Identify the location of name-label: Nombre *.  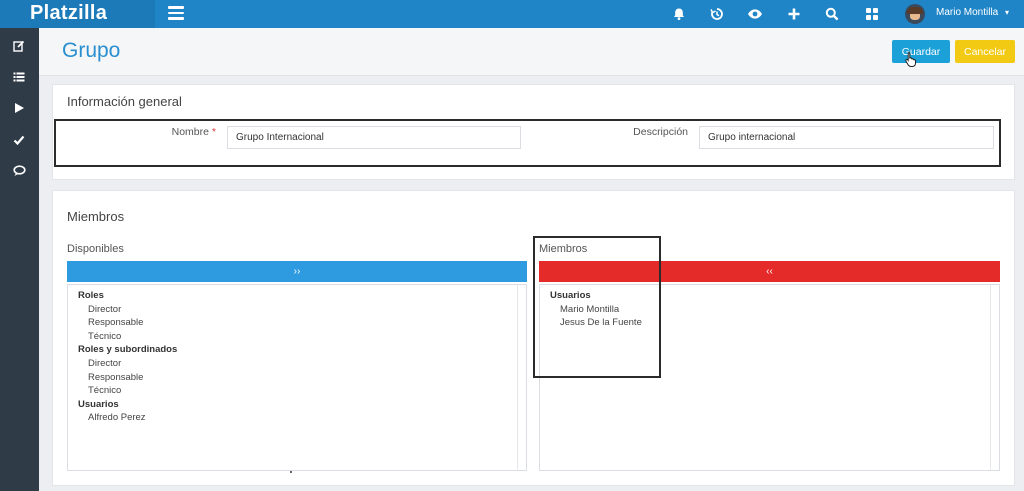
(193, 132).